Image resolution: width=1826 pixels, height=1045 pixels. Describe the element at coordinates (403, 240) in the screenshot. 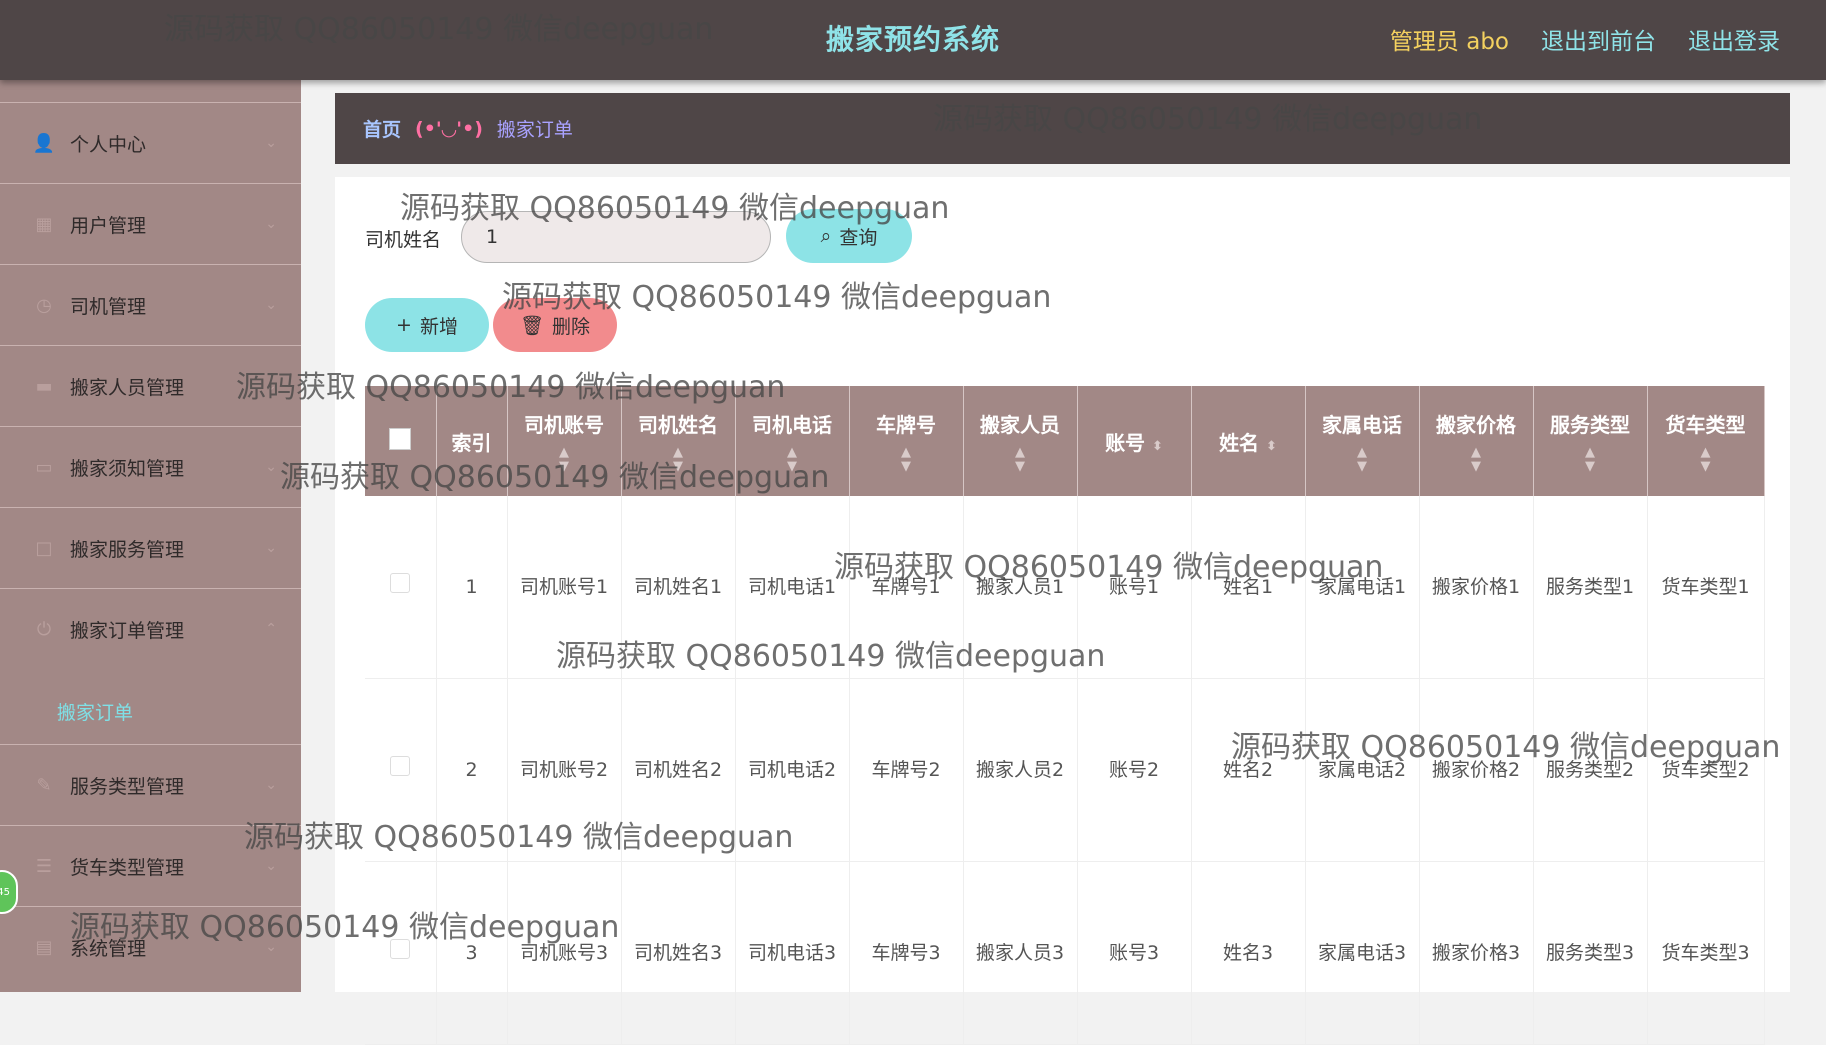

I see `search-label: 司机姓名` at that location.